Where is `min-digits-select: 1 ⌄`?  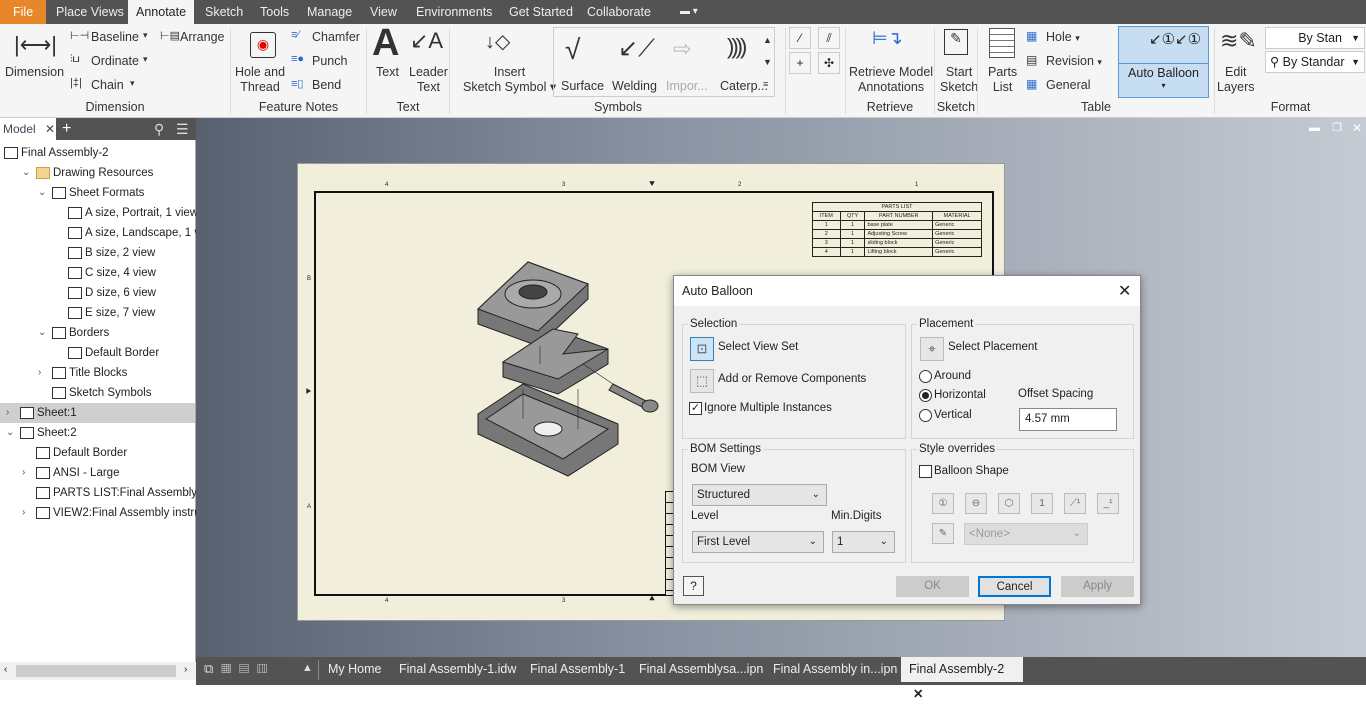
min-digits-select: 1 ⌄ is located at coordinates (863, 542).